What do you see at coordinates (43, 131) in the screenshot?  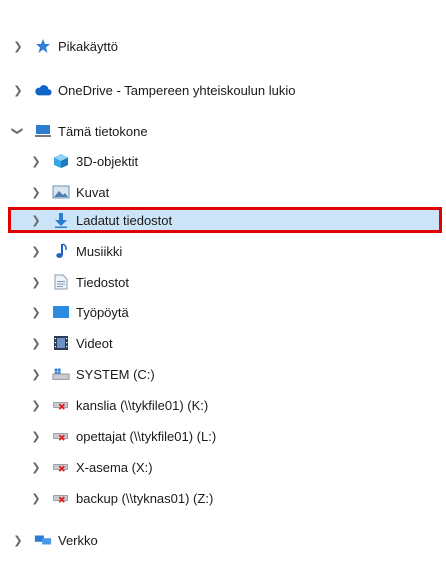 I see `computer-icon` at bounding box center [43, 131].